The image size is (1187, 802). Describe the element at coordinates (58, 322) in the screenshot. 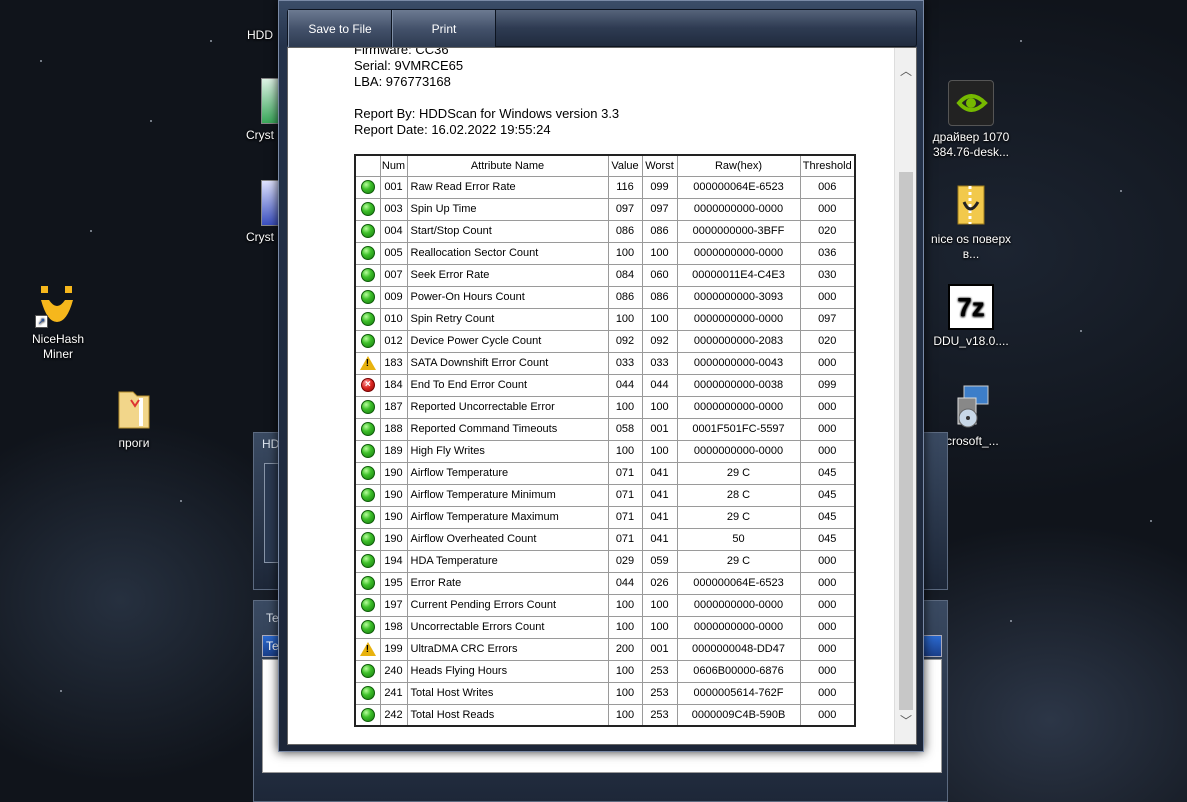

I see `desktop-icon-nicehash: ↗ NiceHash Miner` at that location.